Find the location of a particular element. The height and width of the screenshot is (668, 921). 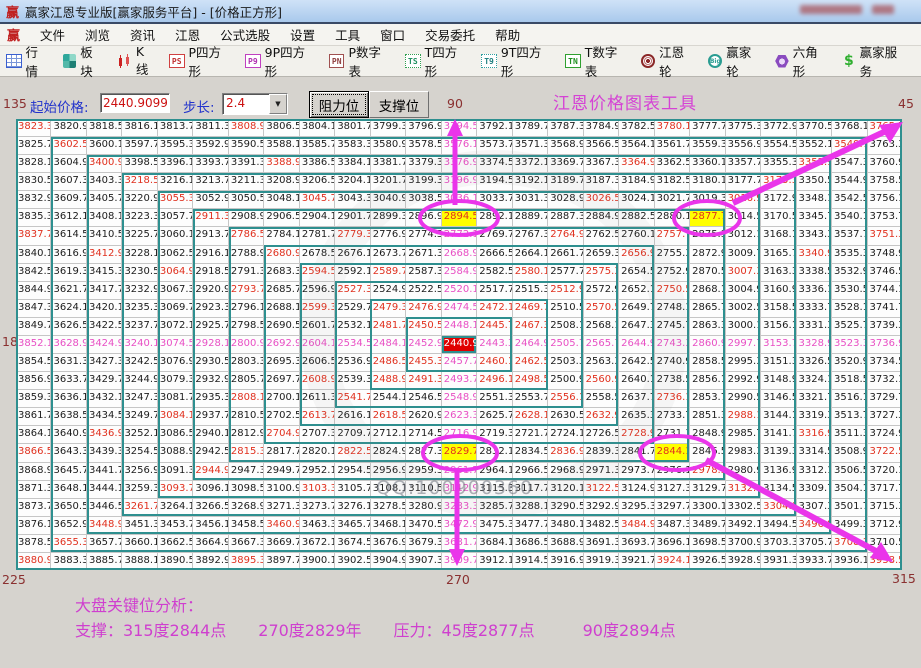

gann-cell: 3693.70 is located at coordinates (636, 543).